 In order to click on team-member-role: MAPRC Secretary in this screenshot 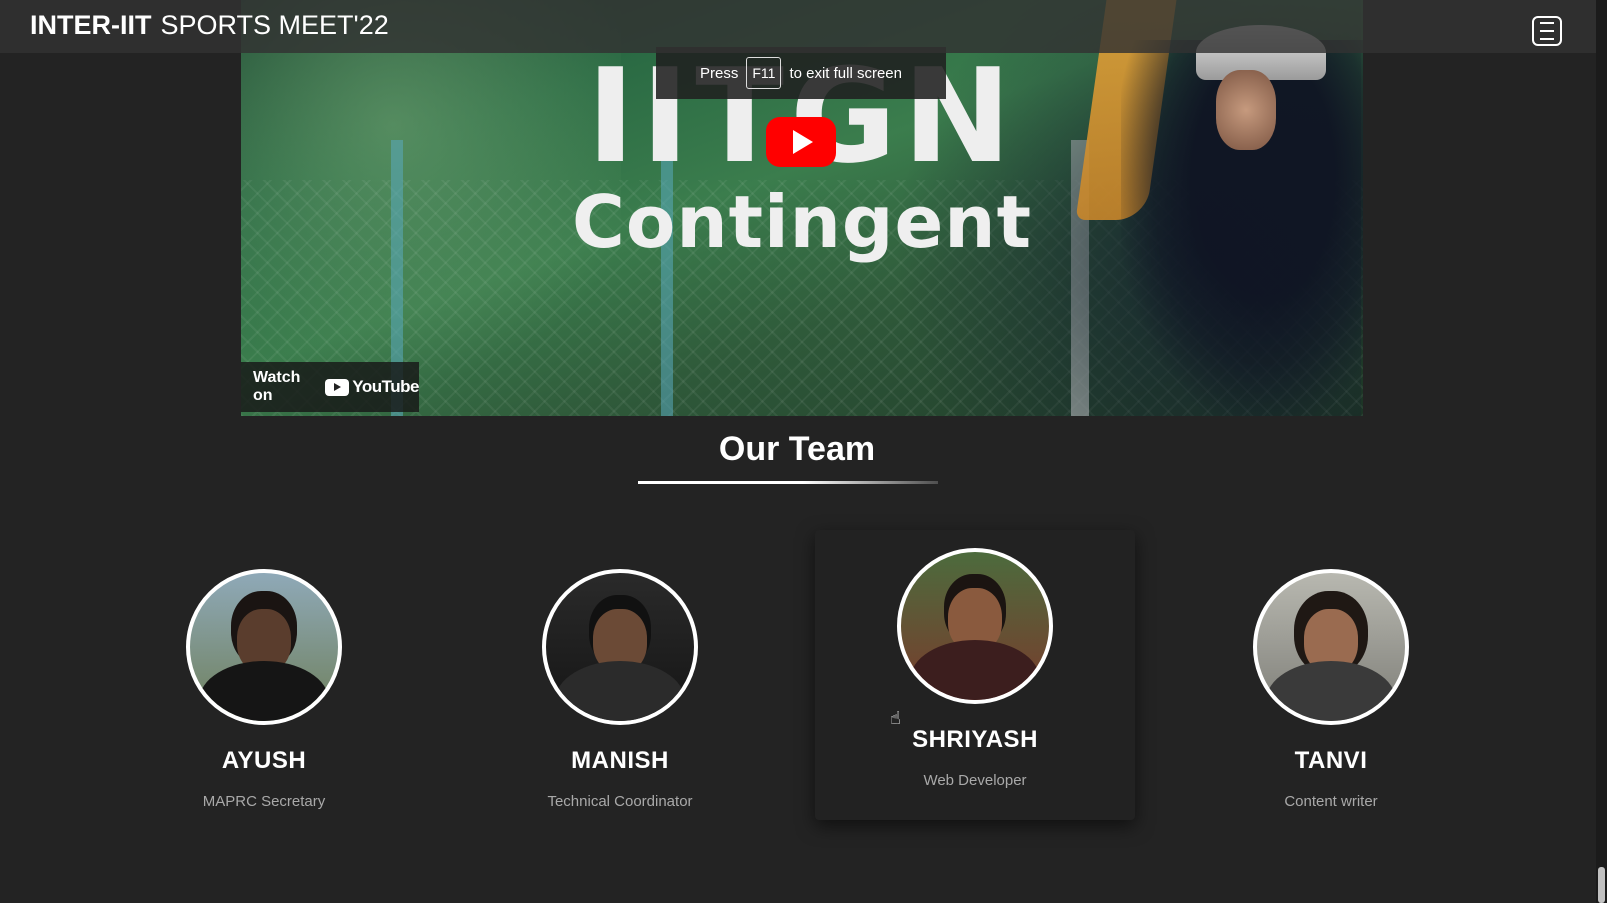, I will do `click(264, 801)`.